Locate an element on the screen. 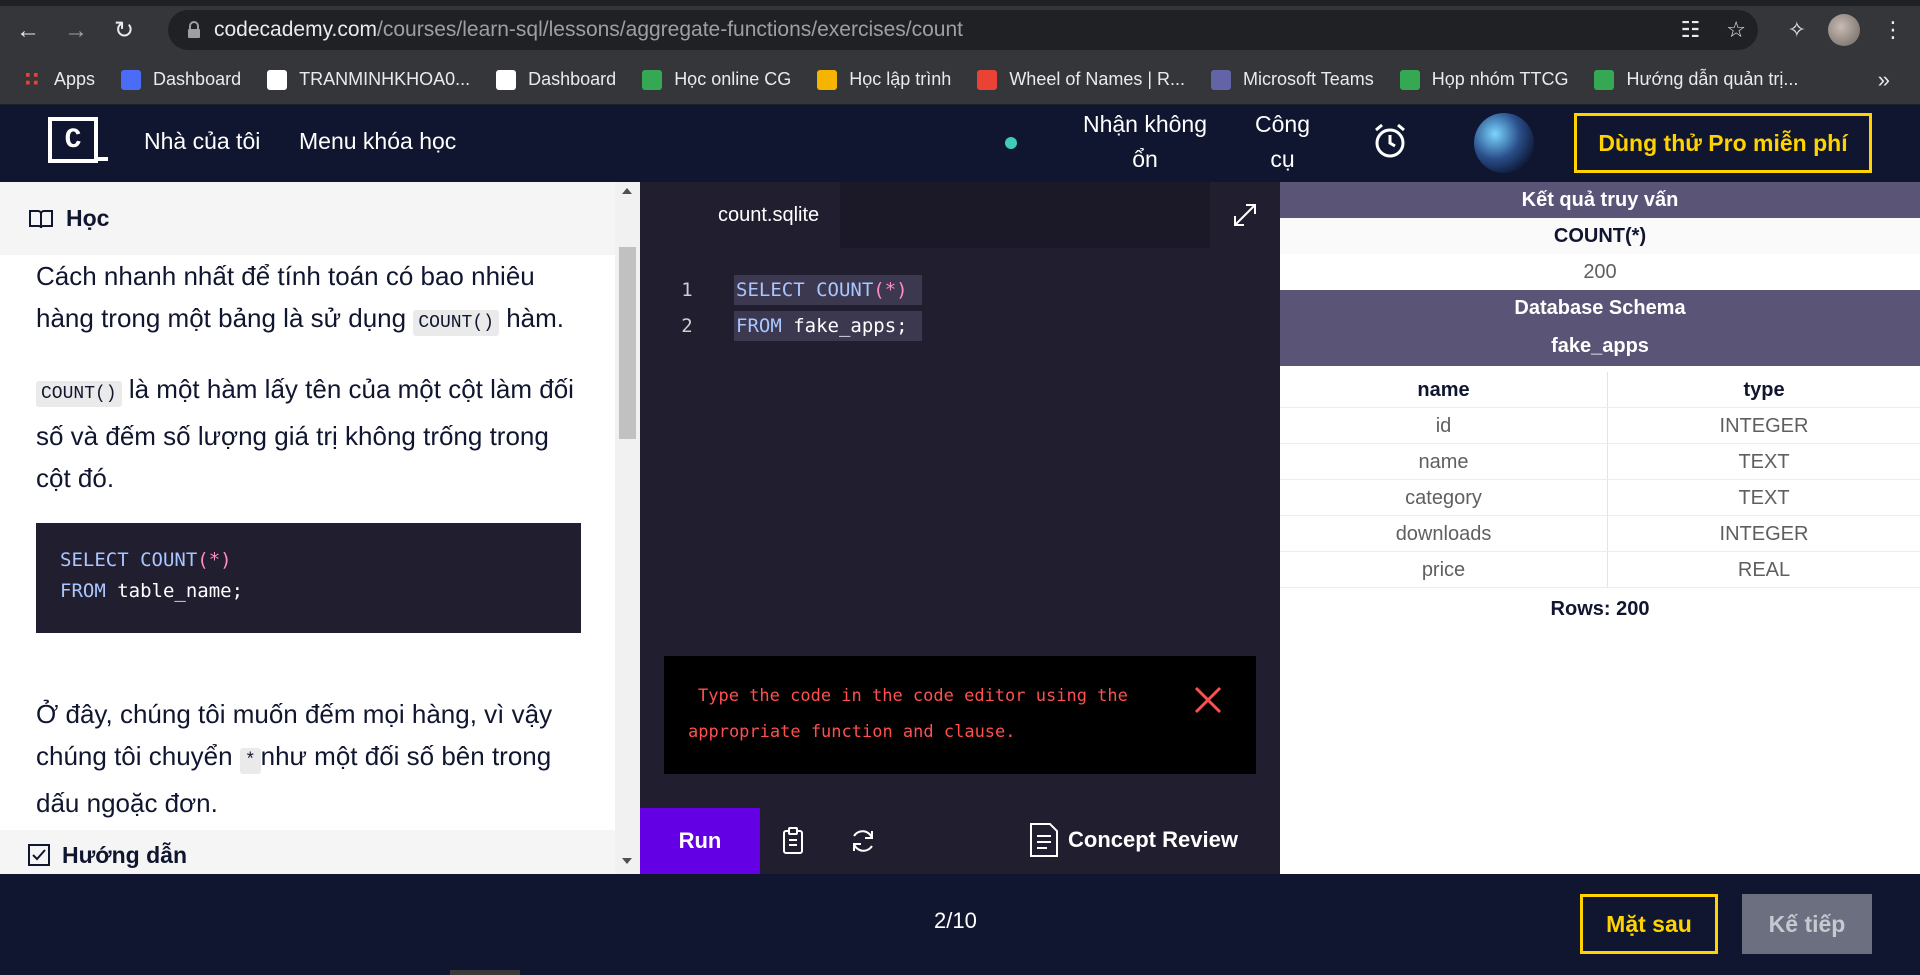 The image size is (1920, 975). schema-header-row: name type is located at coordinates (1600, 390).